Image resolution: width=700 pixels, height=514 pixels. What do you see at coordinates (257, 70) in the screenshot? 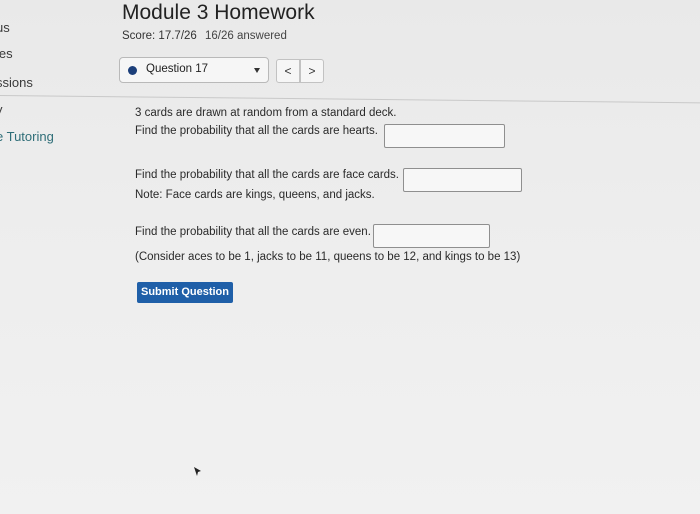
I see `chevron-down-icon` at bounding box center [257, 70].